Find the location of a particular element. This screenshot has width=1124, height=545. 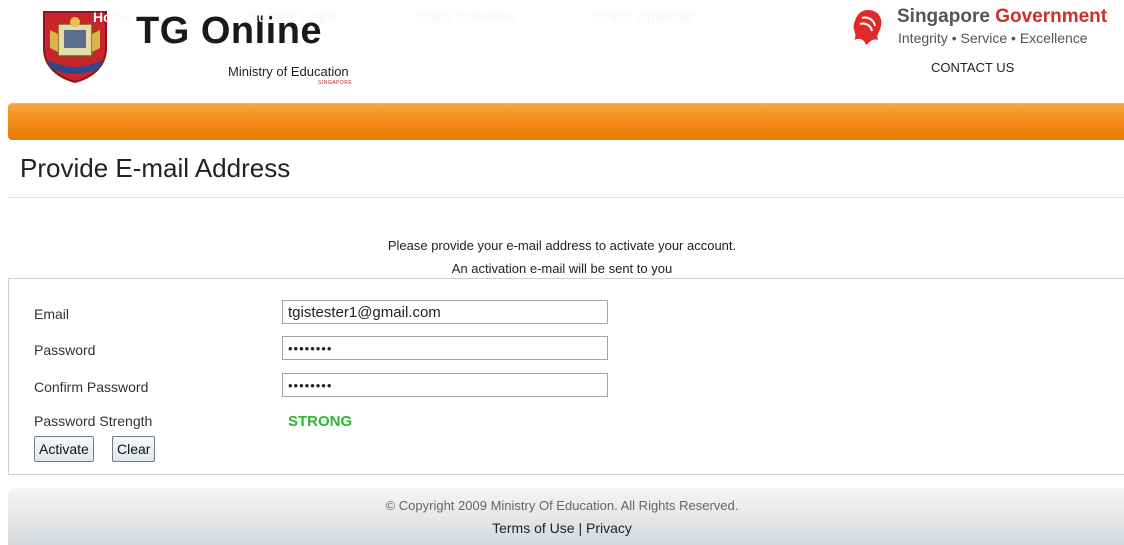

gov-tagline: Integrity • Service • Excellence is located at coordinates (993, 38).